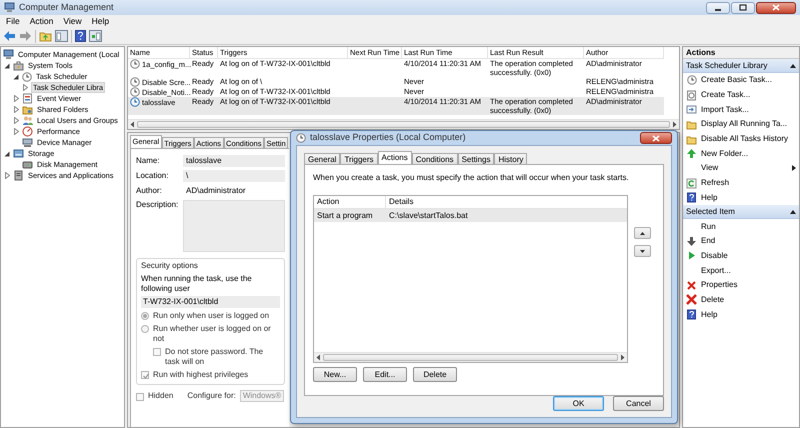  Describe the element at coordinates (708, 227) in the screenshot. I see `action-link: Run` at that location.